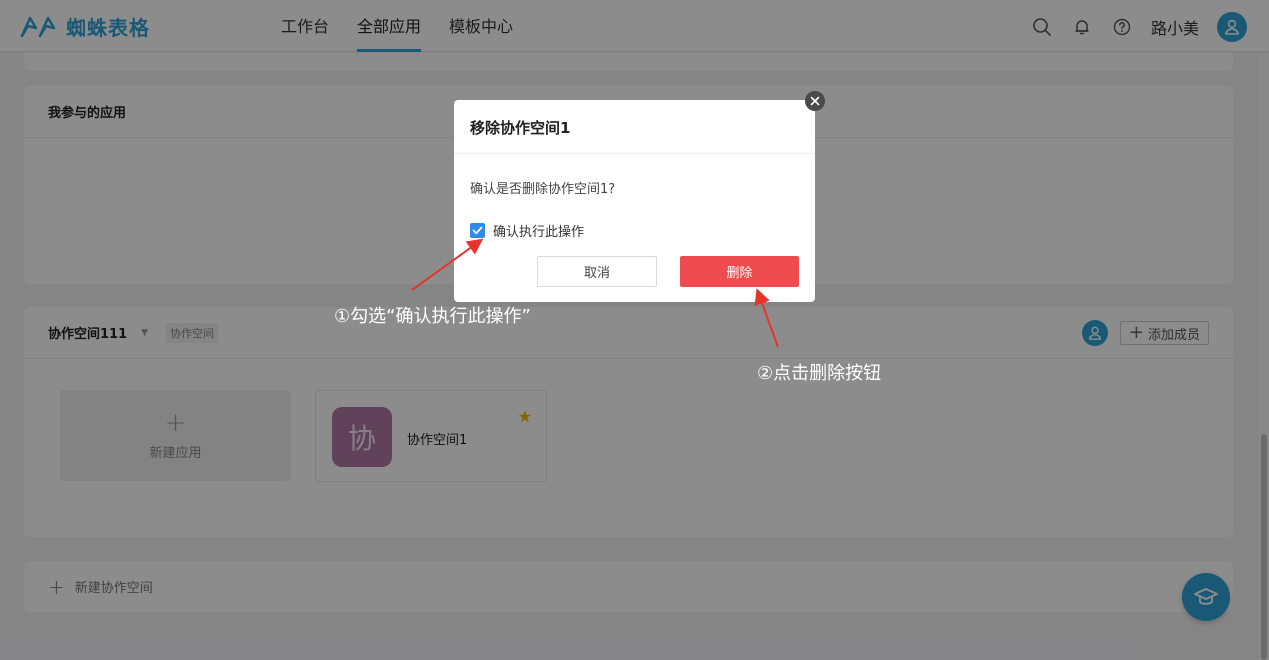 The width and height of the screenshot is (1269, 660). I want to click on close-icon, so click(815, 101).